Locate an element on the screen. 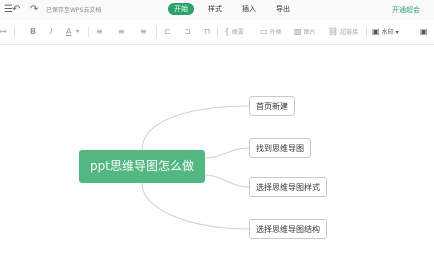  font-color-icon: A is located at coordinates (68, 32).